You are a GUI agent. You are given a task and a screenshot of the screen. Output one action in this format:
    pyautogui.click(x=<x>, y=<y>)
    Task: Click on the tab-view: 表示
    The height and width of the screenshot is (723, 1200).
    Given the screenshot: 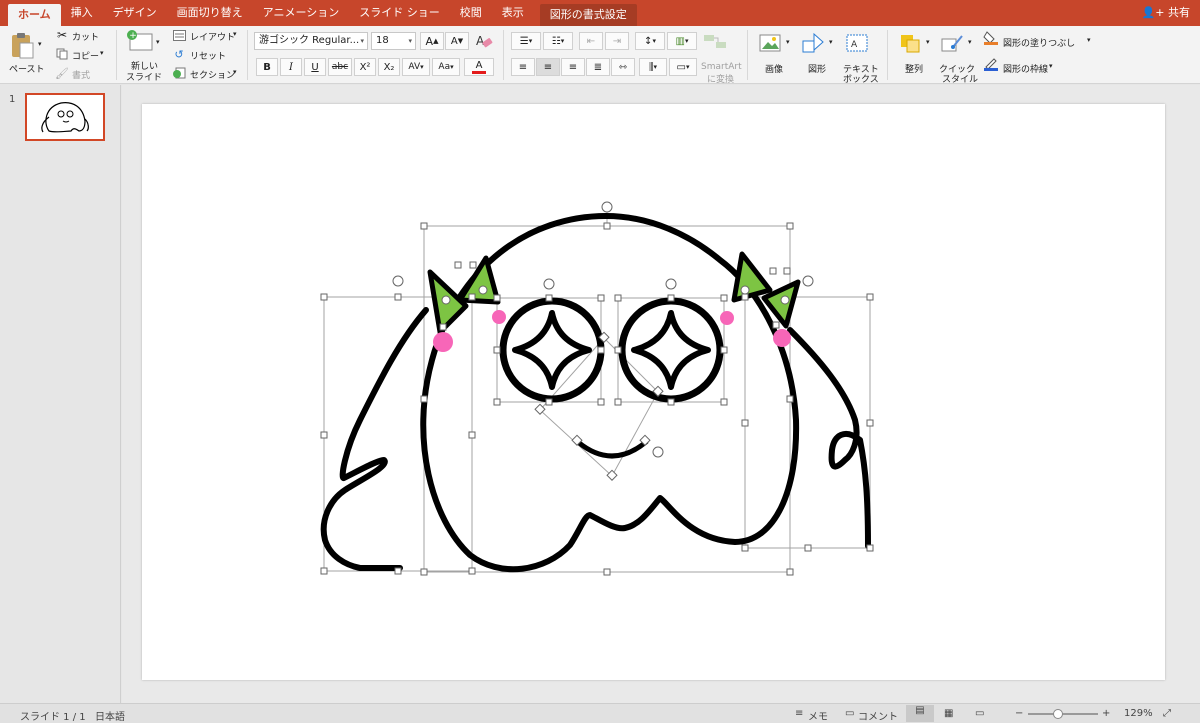 What is the action you would take?
    pyautogui.click(x=513, y=13)
    